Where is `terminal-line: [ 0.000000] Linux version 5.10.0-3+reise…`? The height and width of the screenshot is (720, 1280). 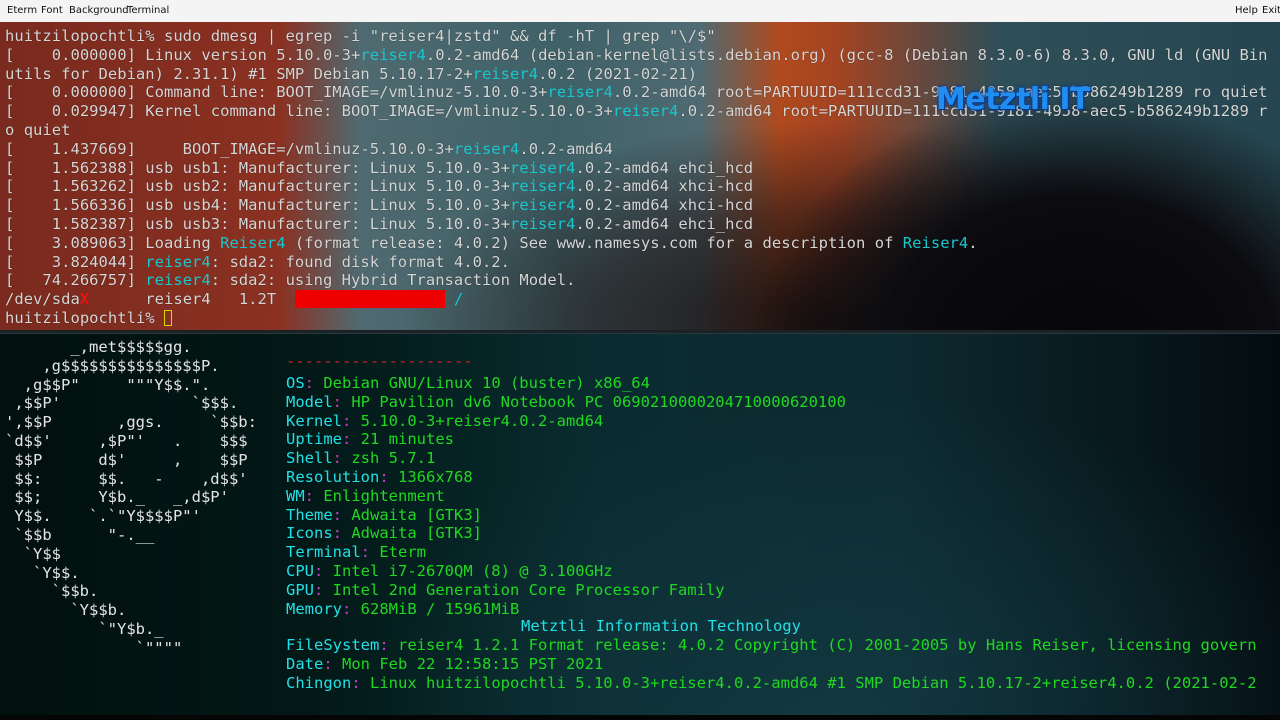 terminal-line: [ 0.000000] Linux version 5.10.0-3+reise… is located at coordinates (636, 55).